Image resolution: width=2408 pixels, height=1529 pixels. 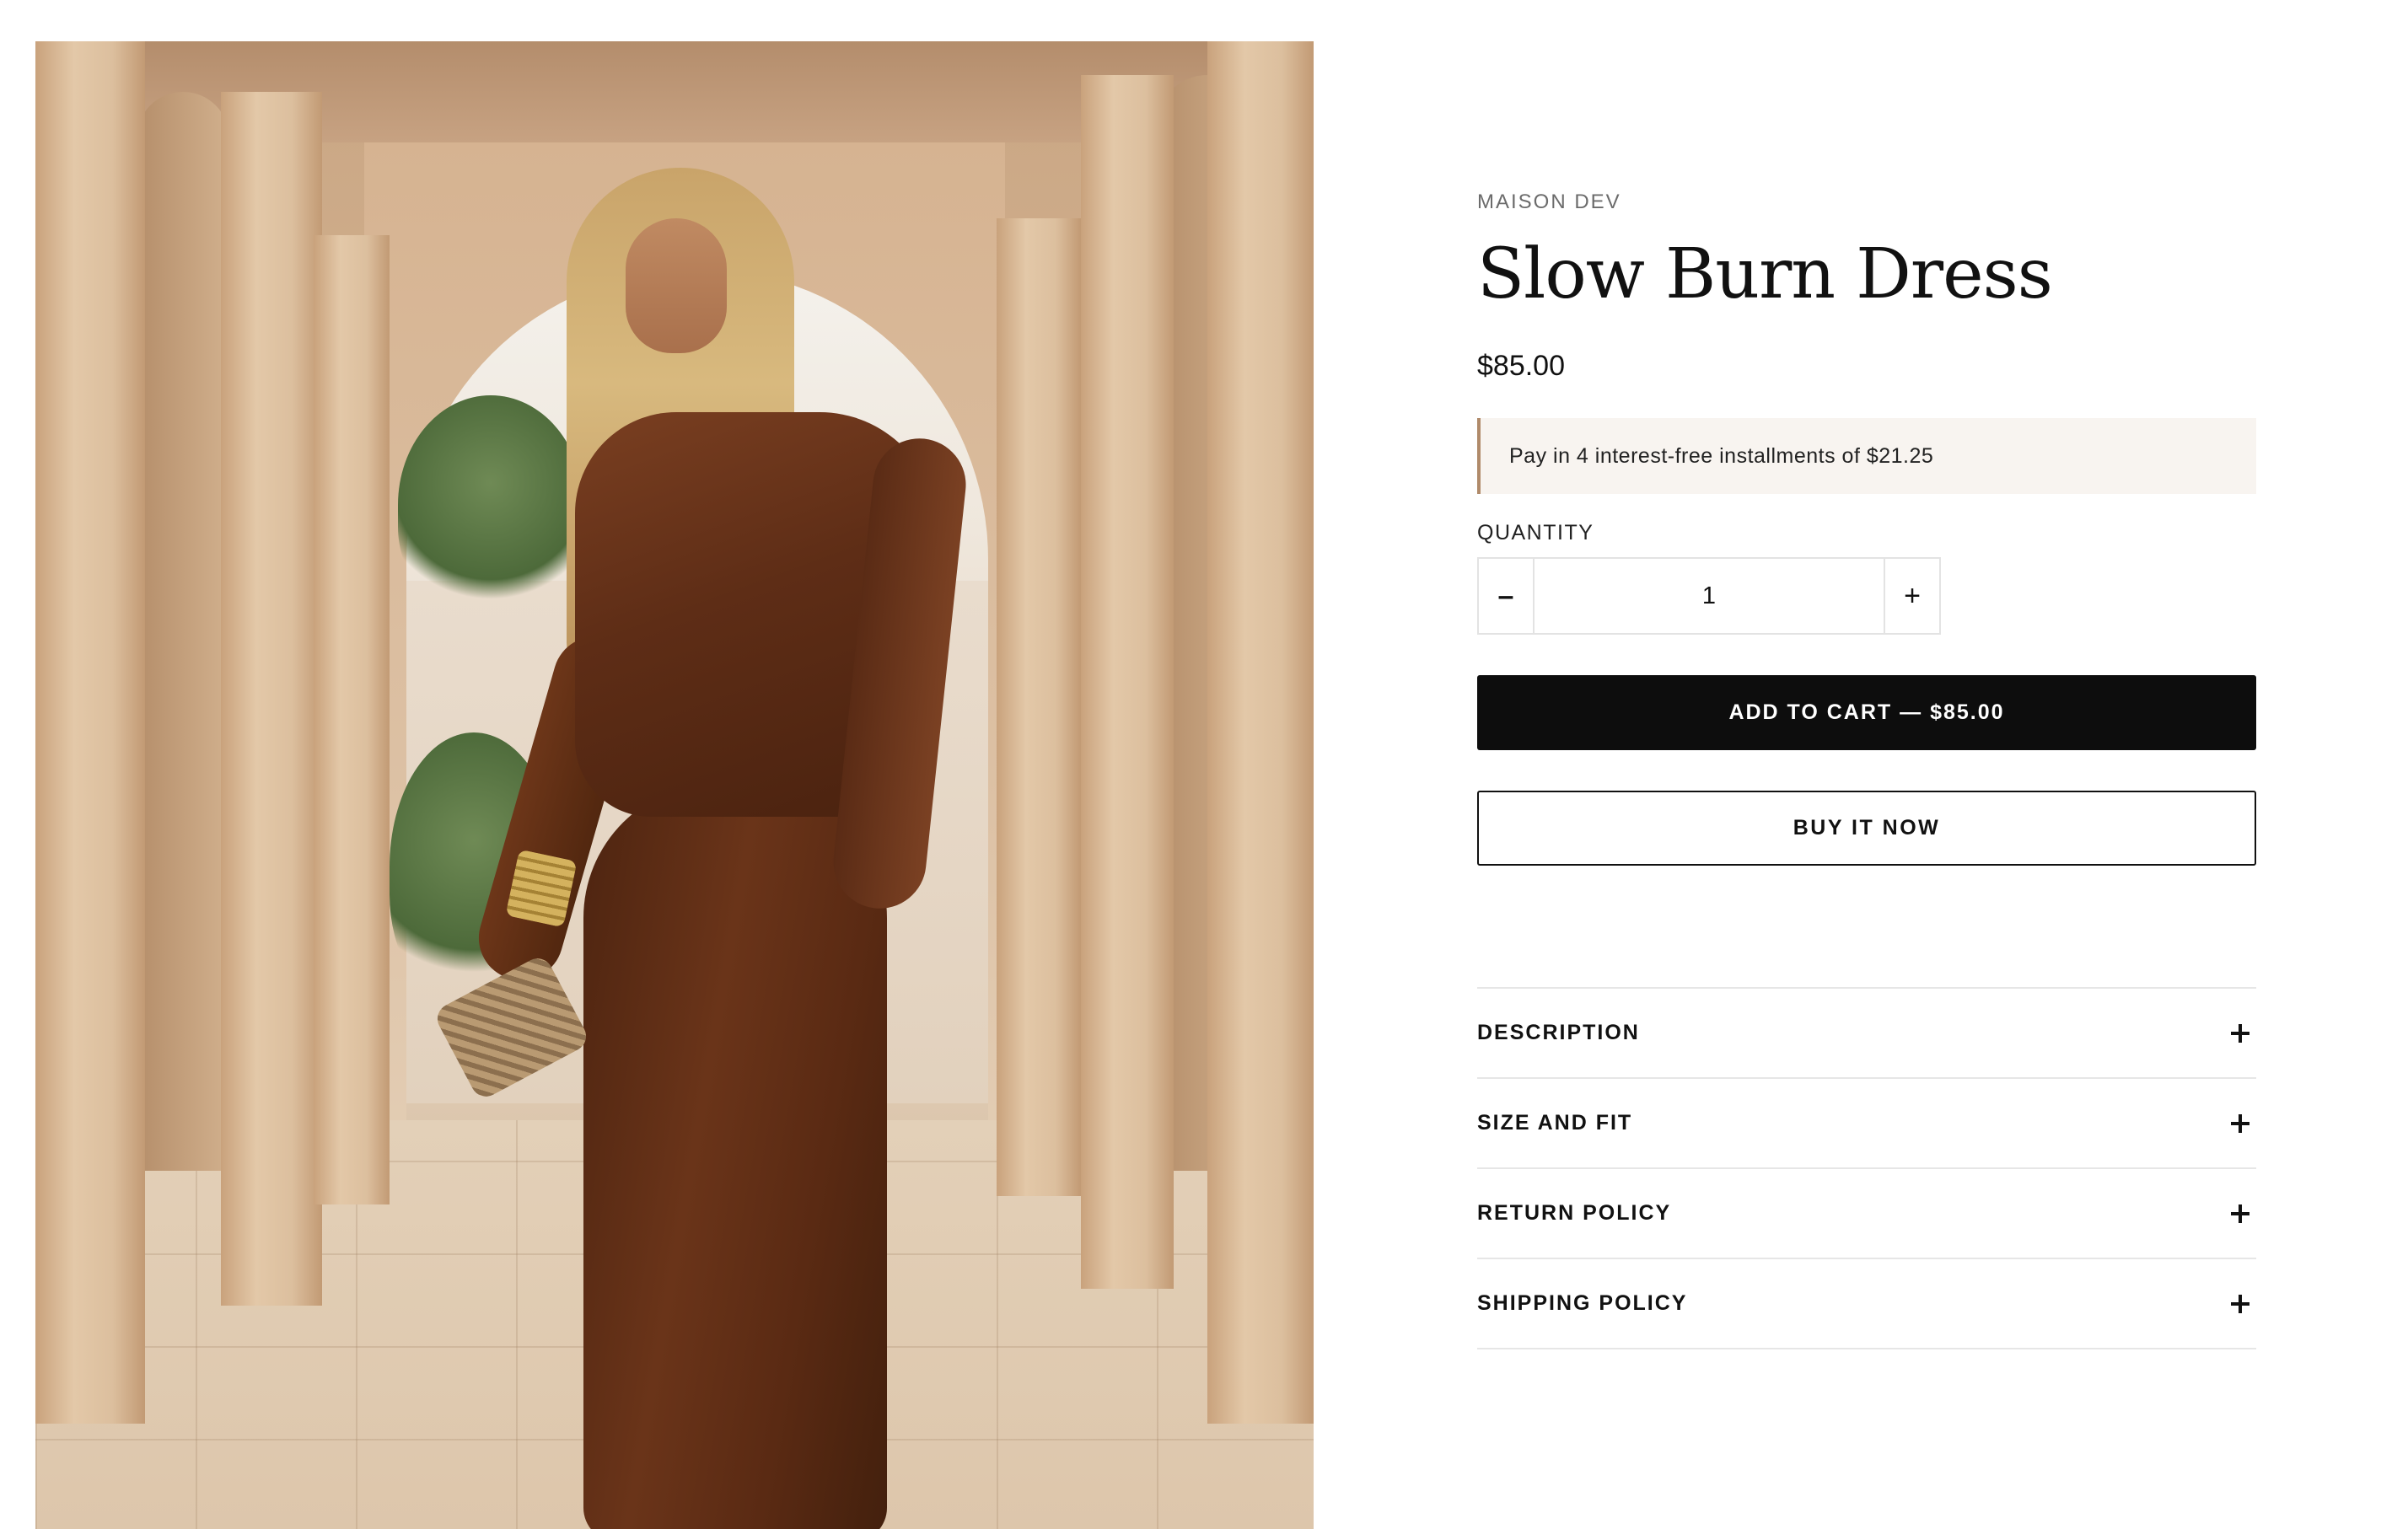 I want to click on quantity-decrease-button: –, so click(x=1507, y=596).